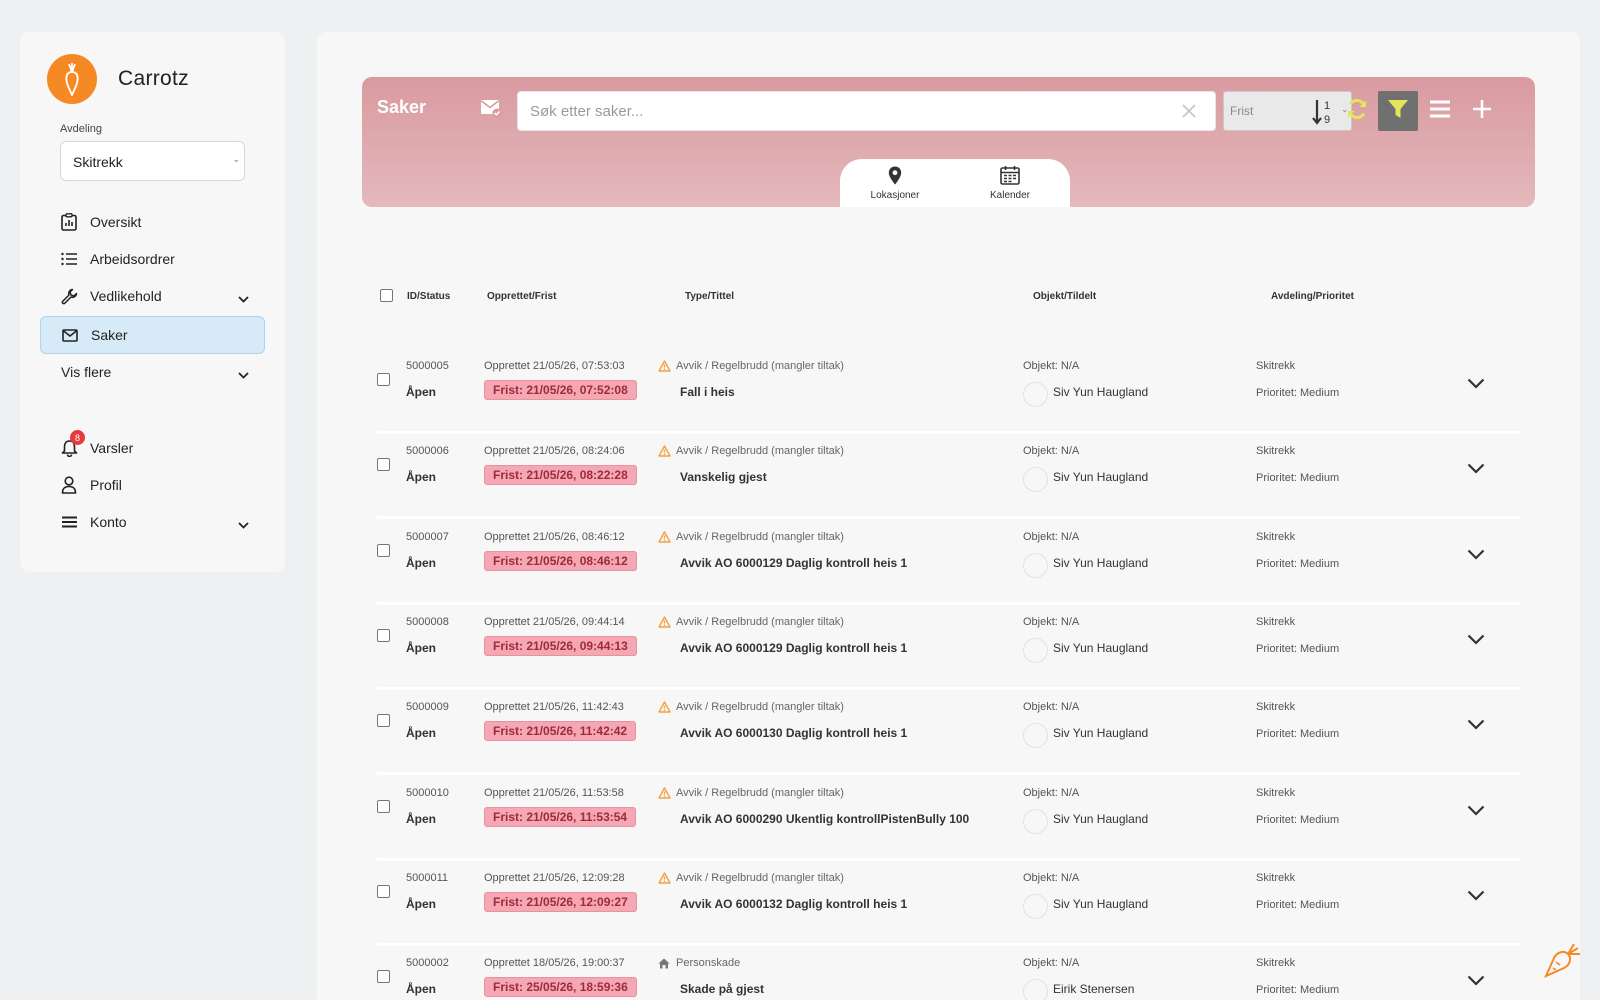 Image resolution: width=1600 pixels, height=1000 pixels. What do you see at coordinates (1482, 111) in the screenshot?
I see `add-case-button` at bounding box center [1482, 111].